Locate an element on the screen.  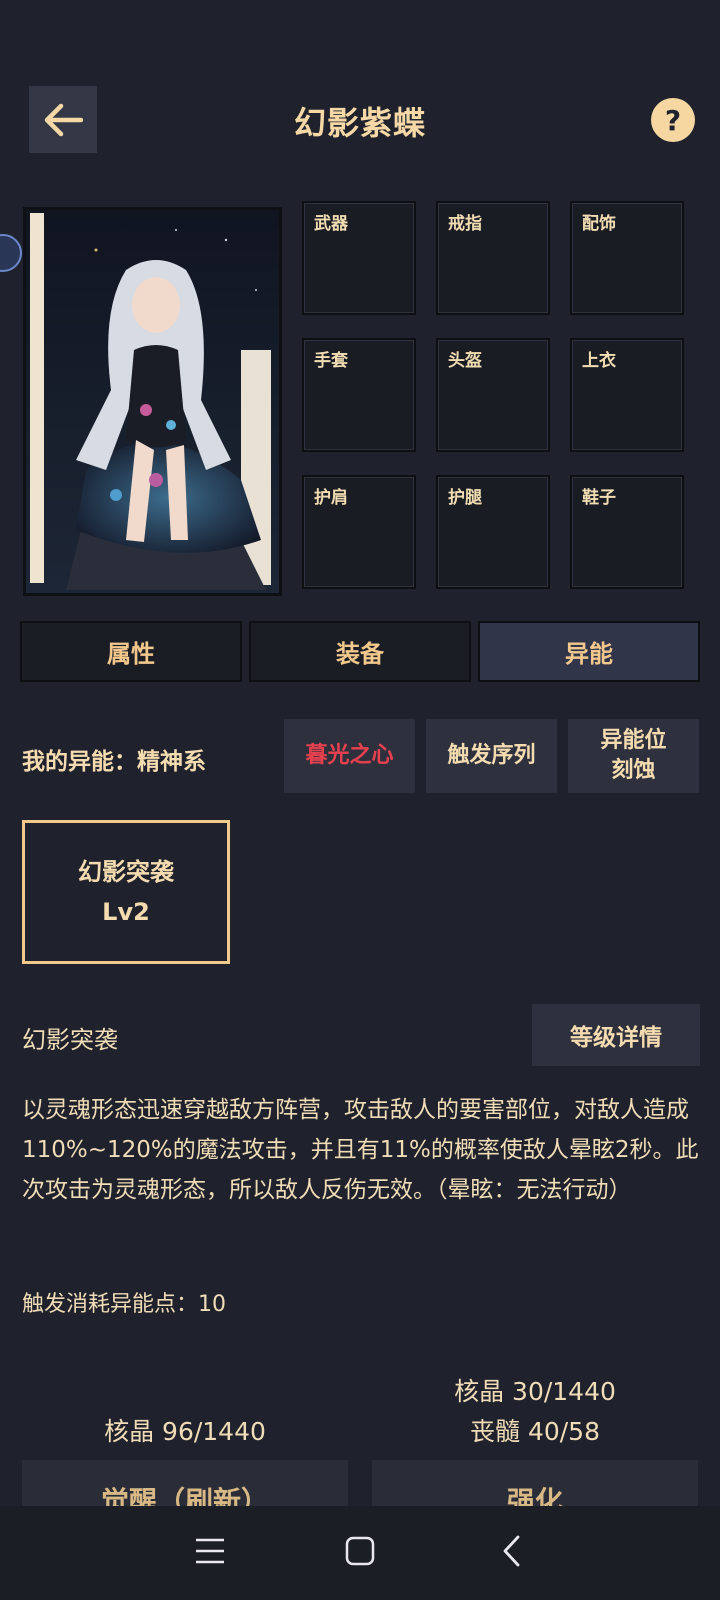
equip-slot-shoes: 鞋子 is located at coordinates (627, 532).